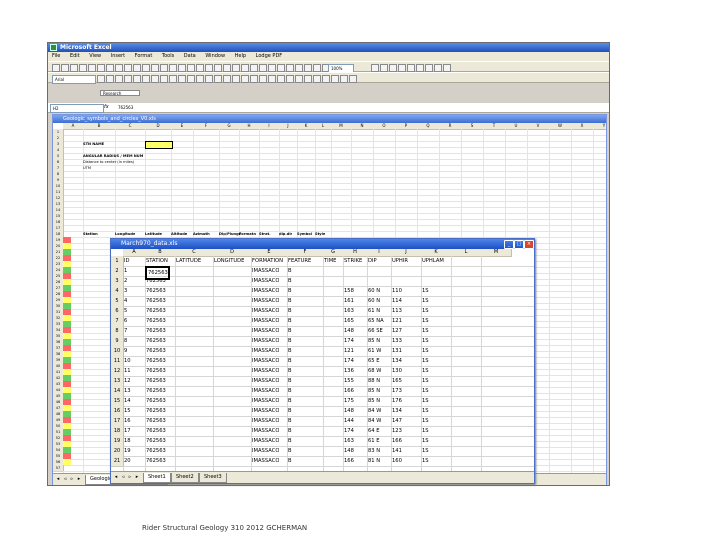 The height and width of the screenshot is (540, 720). Describe the element at coordinates (373, 291) in the screenshot. I see `table-cell: 60 N` at that location.